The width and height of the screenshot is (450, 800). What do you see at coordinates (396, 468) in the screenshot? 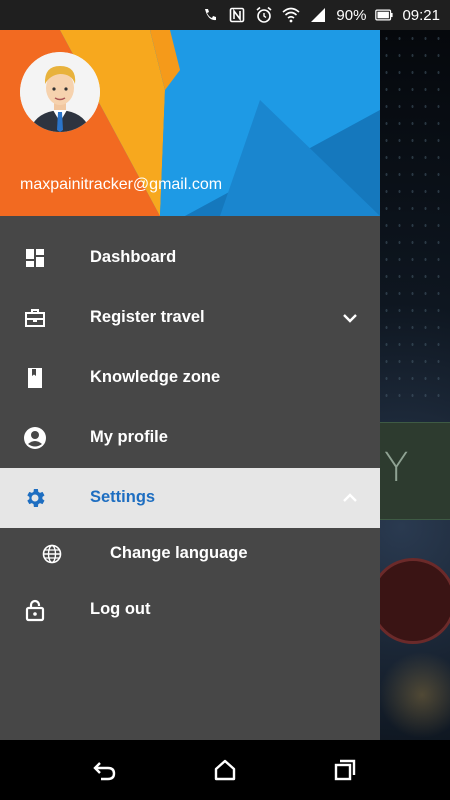
I see `background-banner-letter: Y` at bounding box center [396, 468].